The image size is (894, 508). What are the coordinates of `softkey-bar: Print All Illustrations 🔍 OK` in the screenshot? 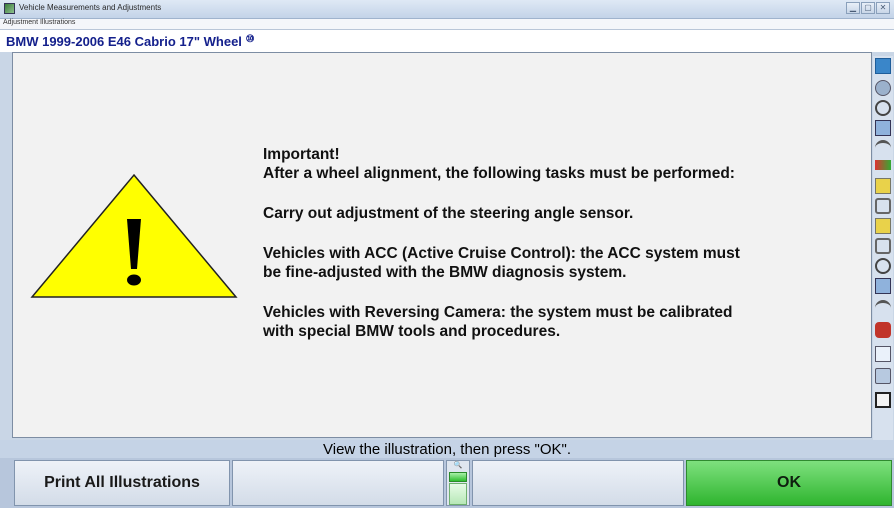 It's located at (447, 483).